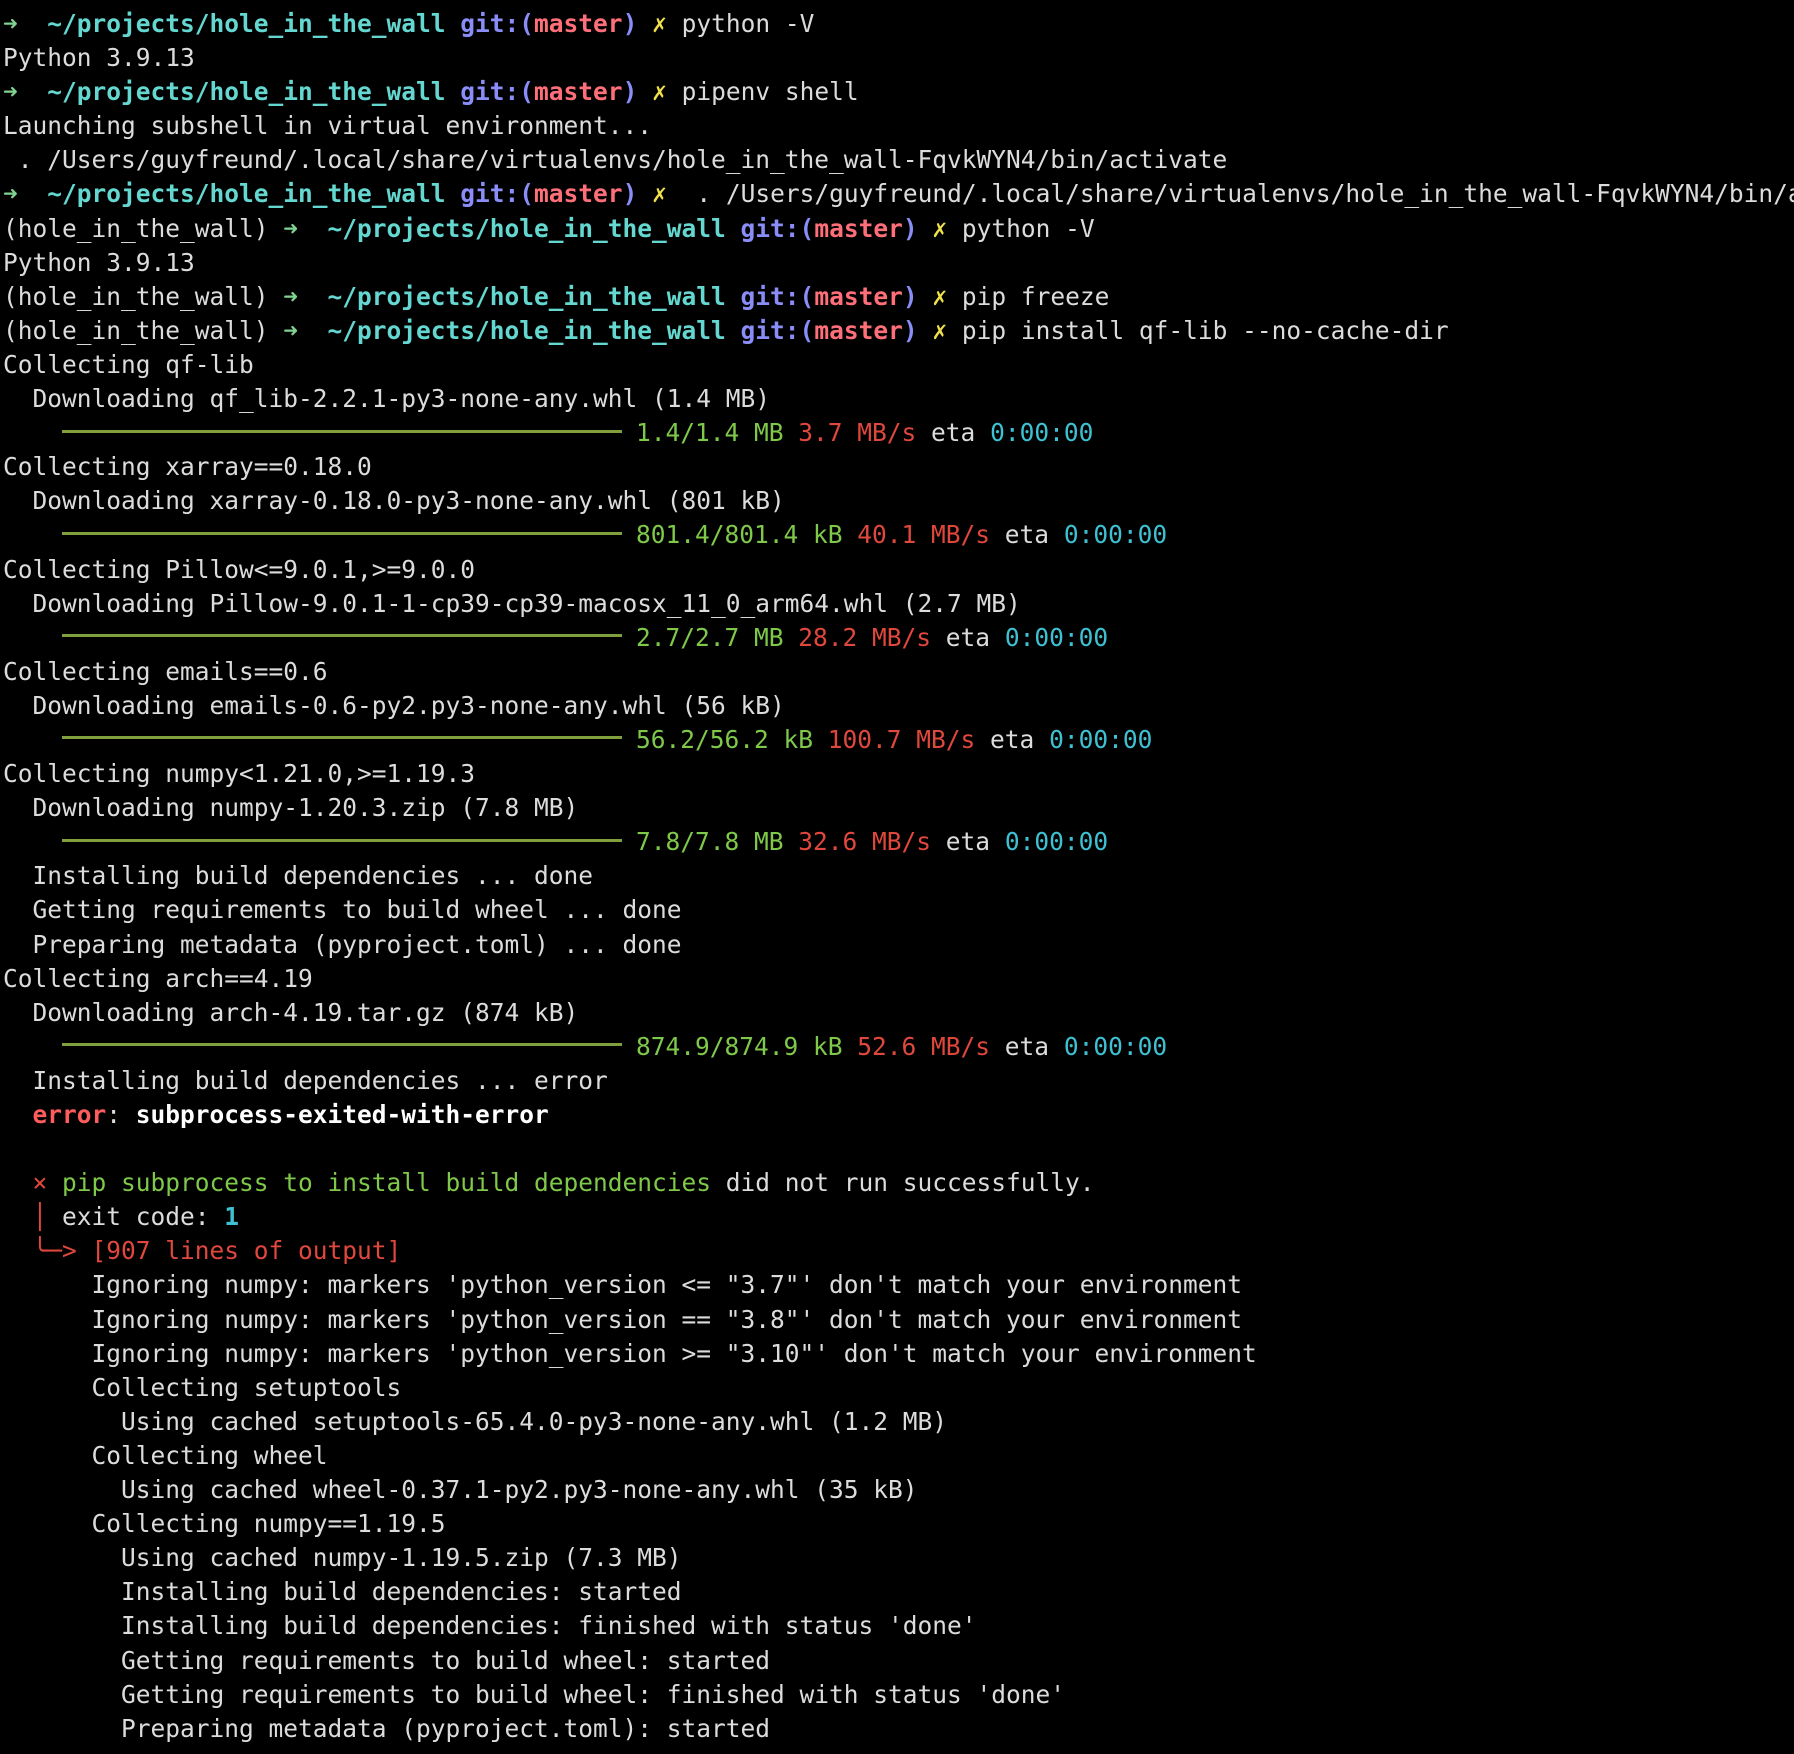  I want to click on progress-line: 801.4/801.4 kB 40.1 MB/s eta 0:00:00, so click(897, 535).